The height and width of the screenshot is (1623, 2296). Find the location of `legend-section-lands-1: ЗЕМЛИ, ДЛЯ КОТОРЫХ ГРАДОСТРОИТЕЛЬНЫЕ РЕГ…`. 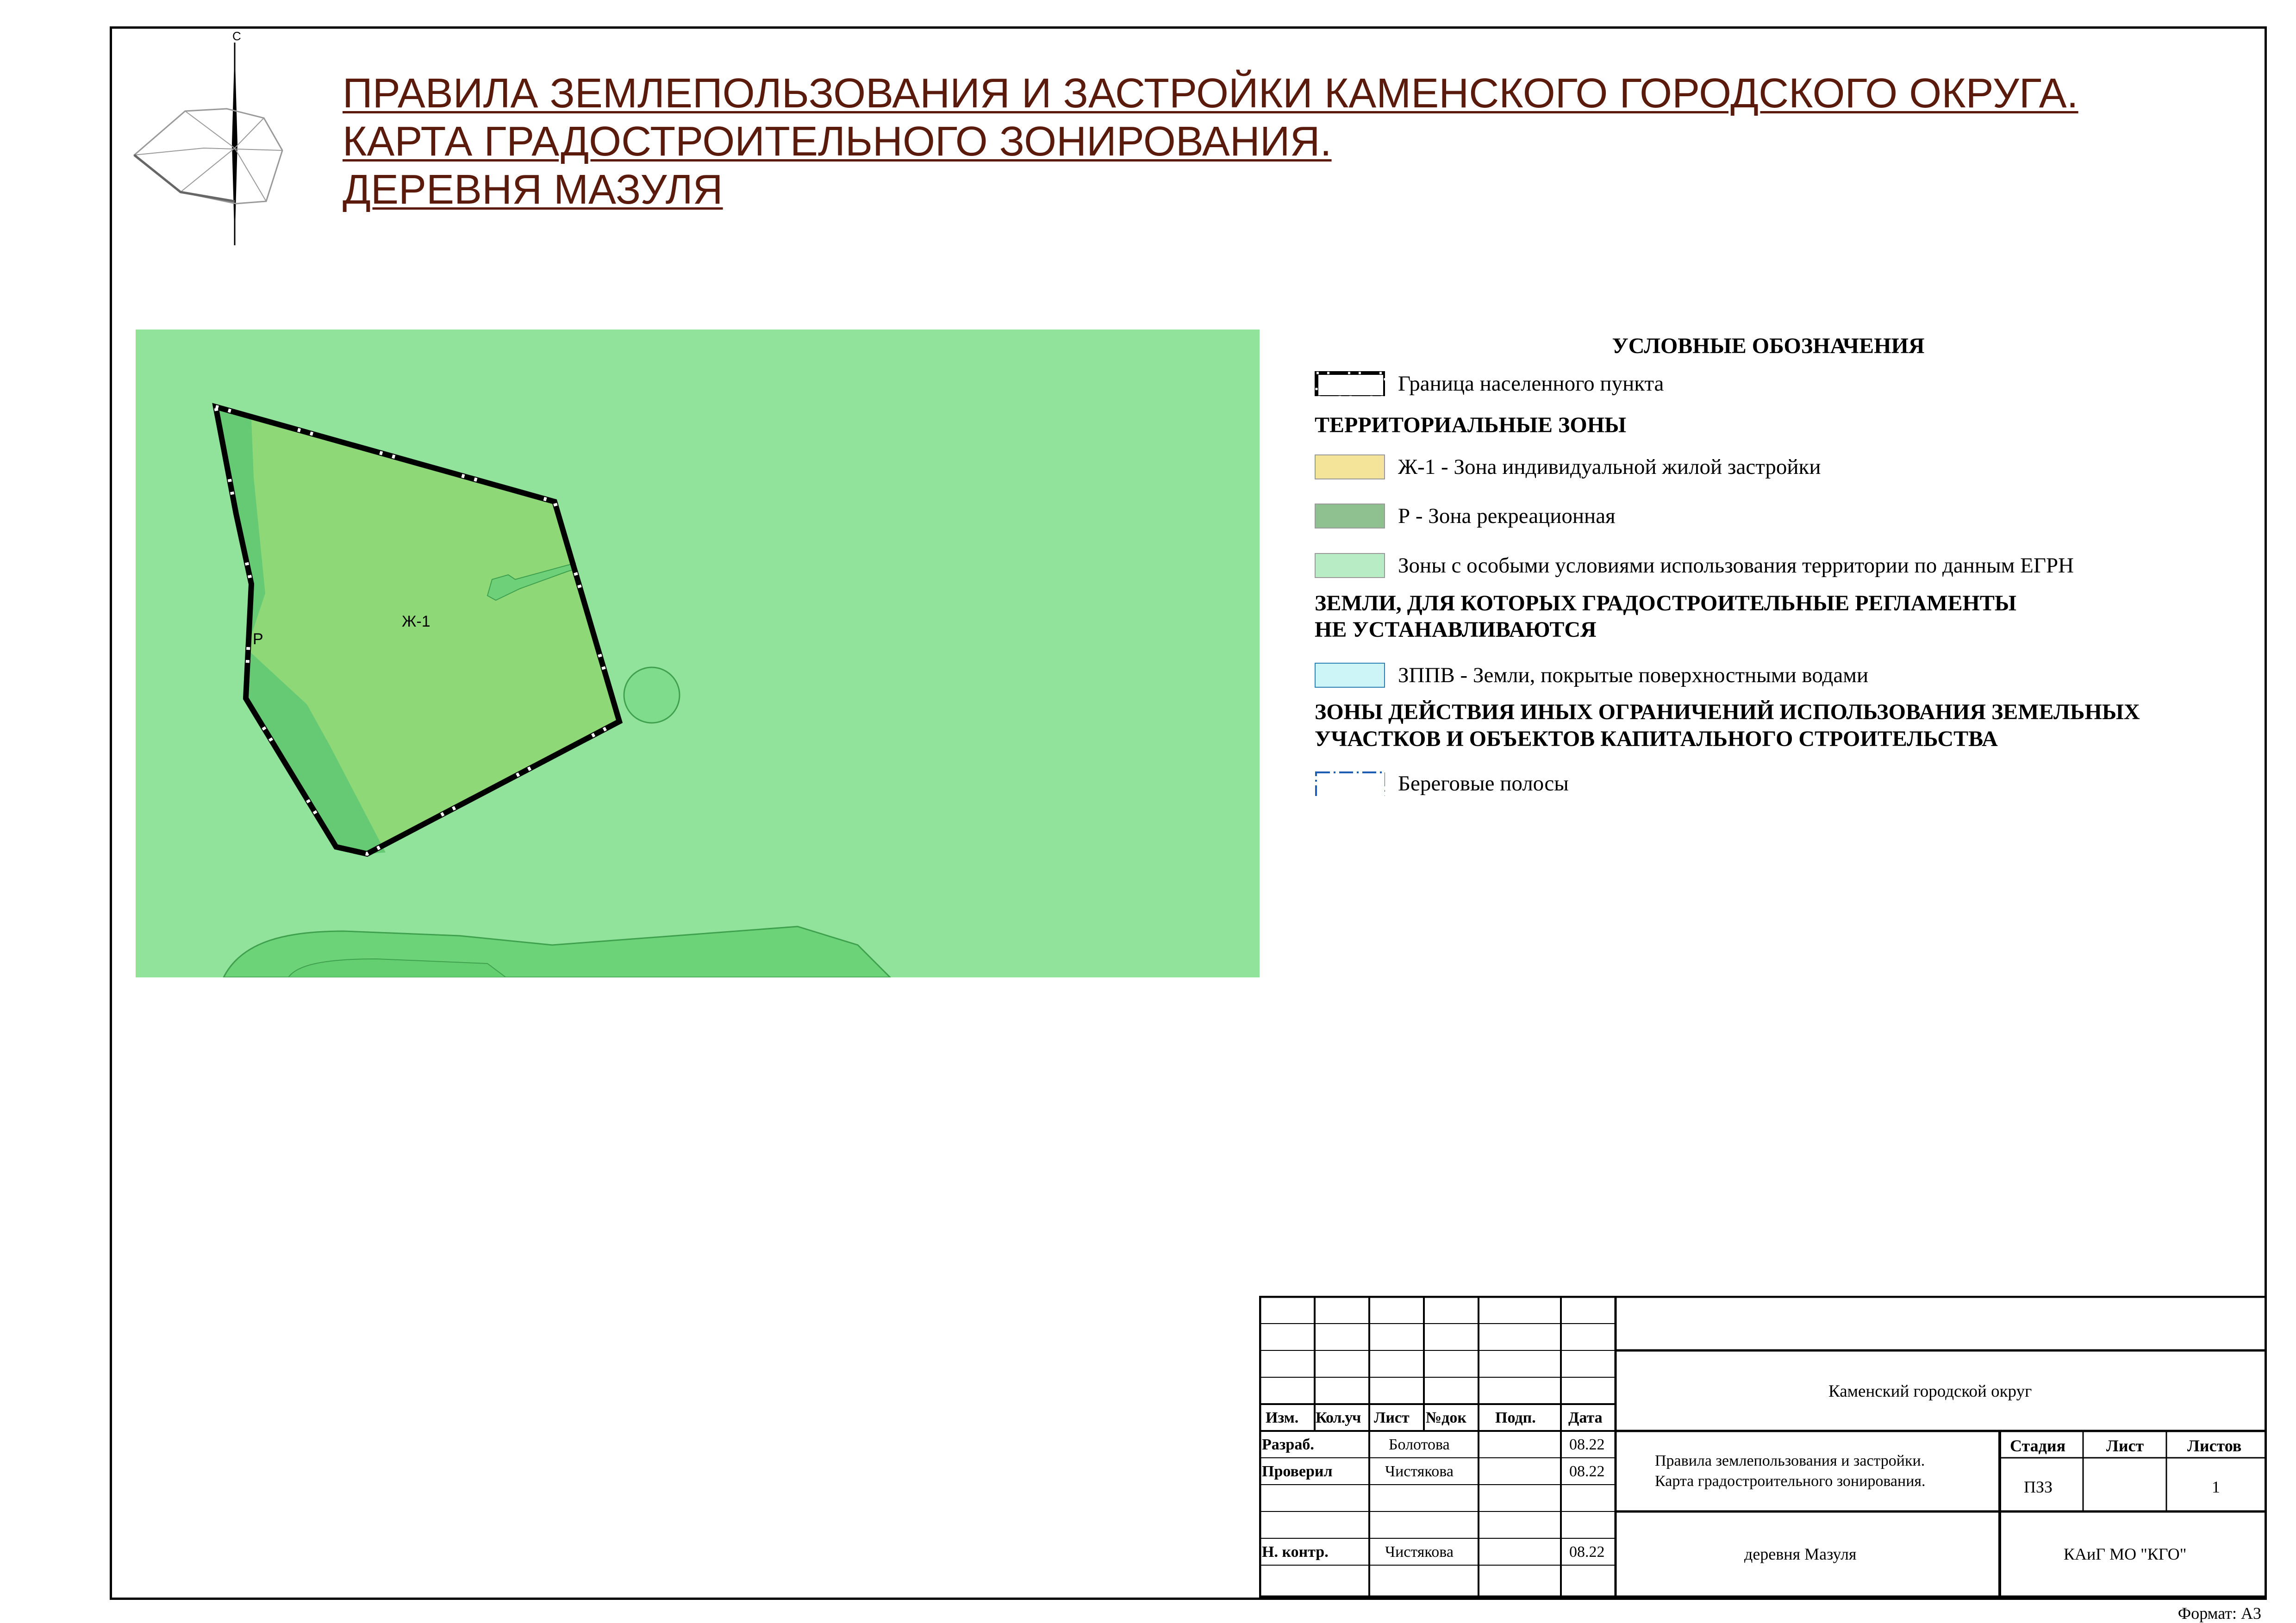

legend-section-lands-1: ЗЕМЛИ, ДЛЯ КОТОРЫХ ГРАДОСТРОИТЕЛЬНЫЕ РЕГ… is located at coordinates (1665, 603).